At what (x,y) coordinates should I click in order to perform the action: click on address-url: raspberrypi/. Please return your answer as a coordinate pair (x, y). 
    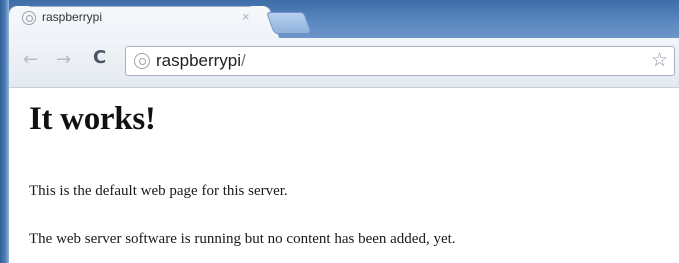
    Looking at the image, I should click on (201, 61).